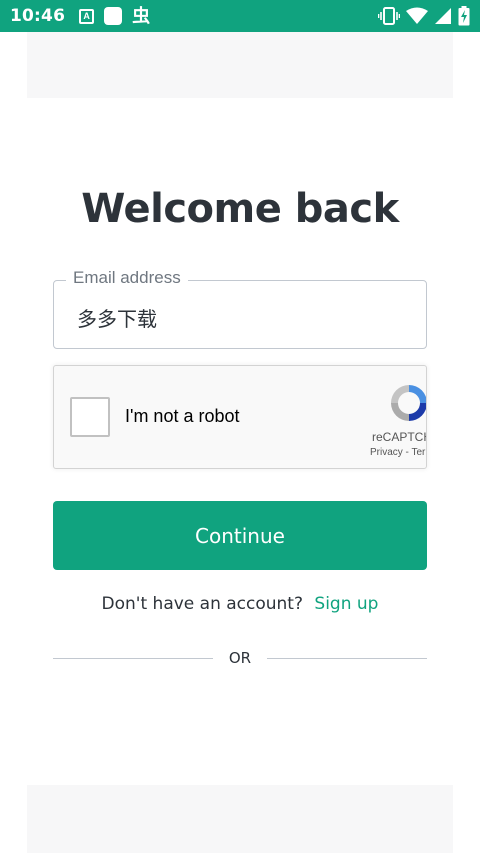  Describe the element at coordinates (408, 403) in the screenshot. I see `recaptcha-logo-icon` at that location.